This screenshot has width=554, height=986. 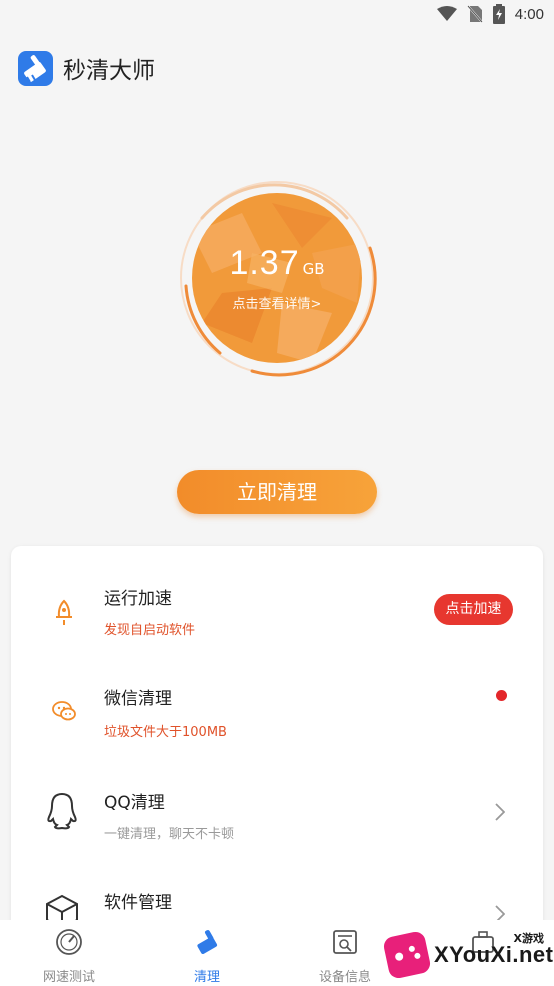 What do you see at coordinates (345, 942) in the screenshot?
I see `device-info-icon` at bounding box center [345, 942].